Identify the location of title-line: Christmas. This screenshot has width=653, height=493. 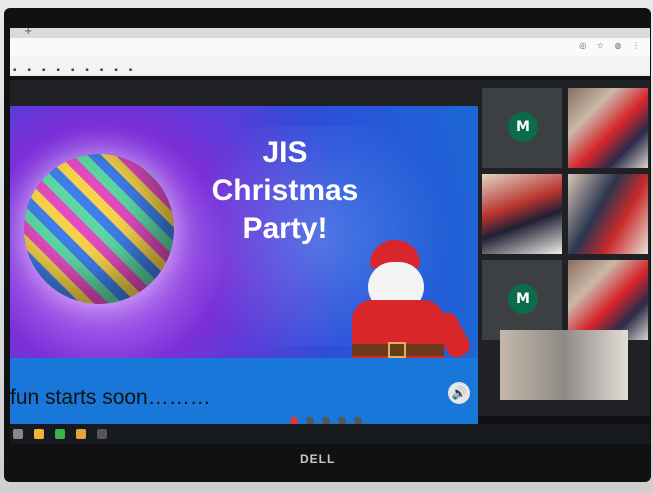
(285, 190).